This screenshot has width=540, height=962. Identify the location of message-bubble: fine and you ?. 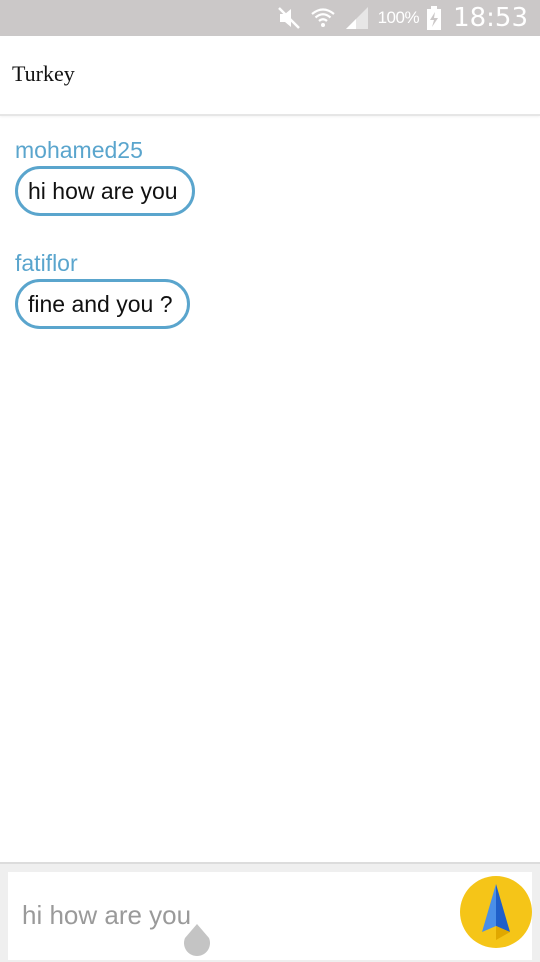
(102, 304).